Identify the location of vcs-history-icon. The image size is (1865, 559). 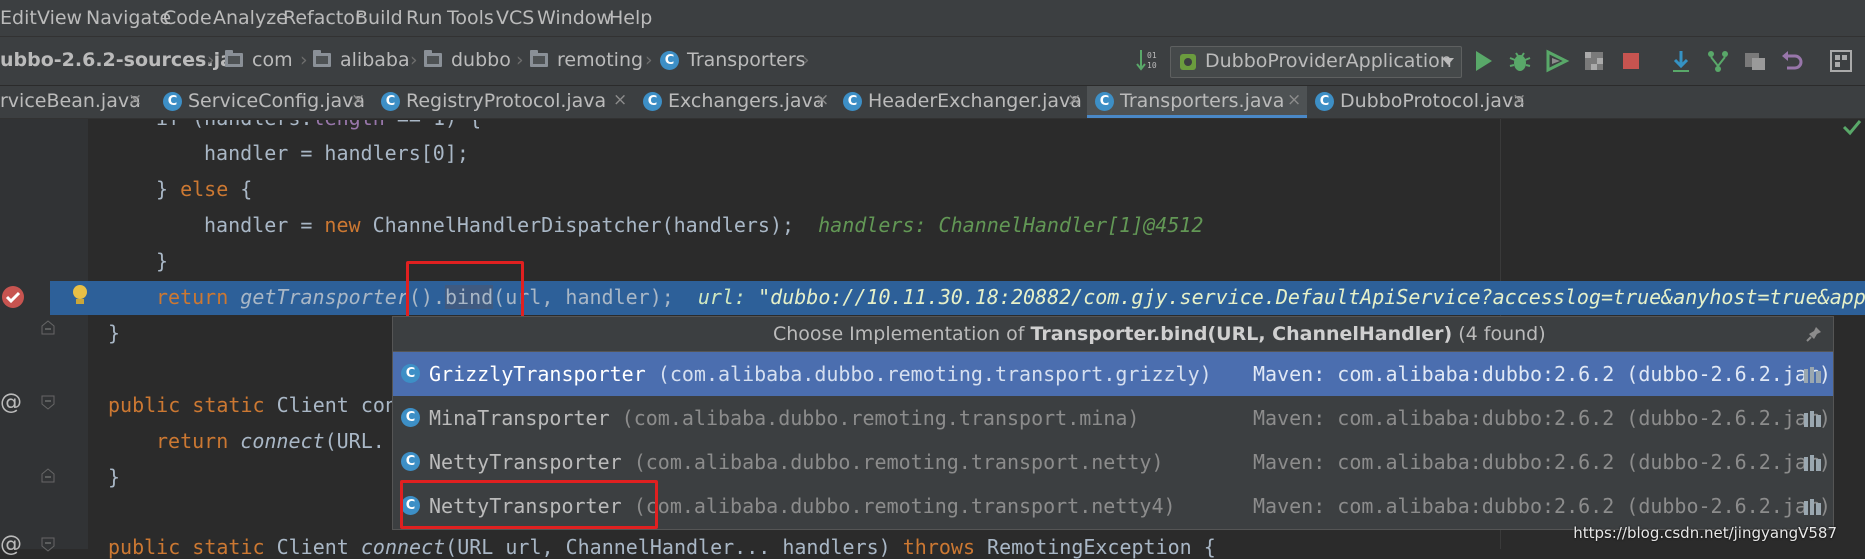
(1755, 61).